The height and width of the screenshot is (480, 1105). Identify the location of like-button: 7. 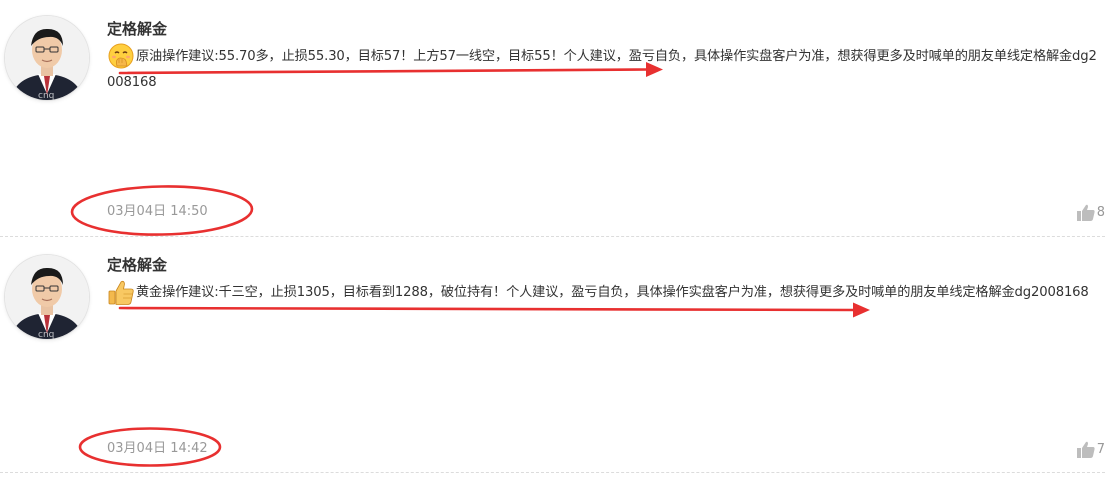
(1090, 449).